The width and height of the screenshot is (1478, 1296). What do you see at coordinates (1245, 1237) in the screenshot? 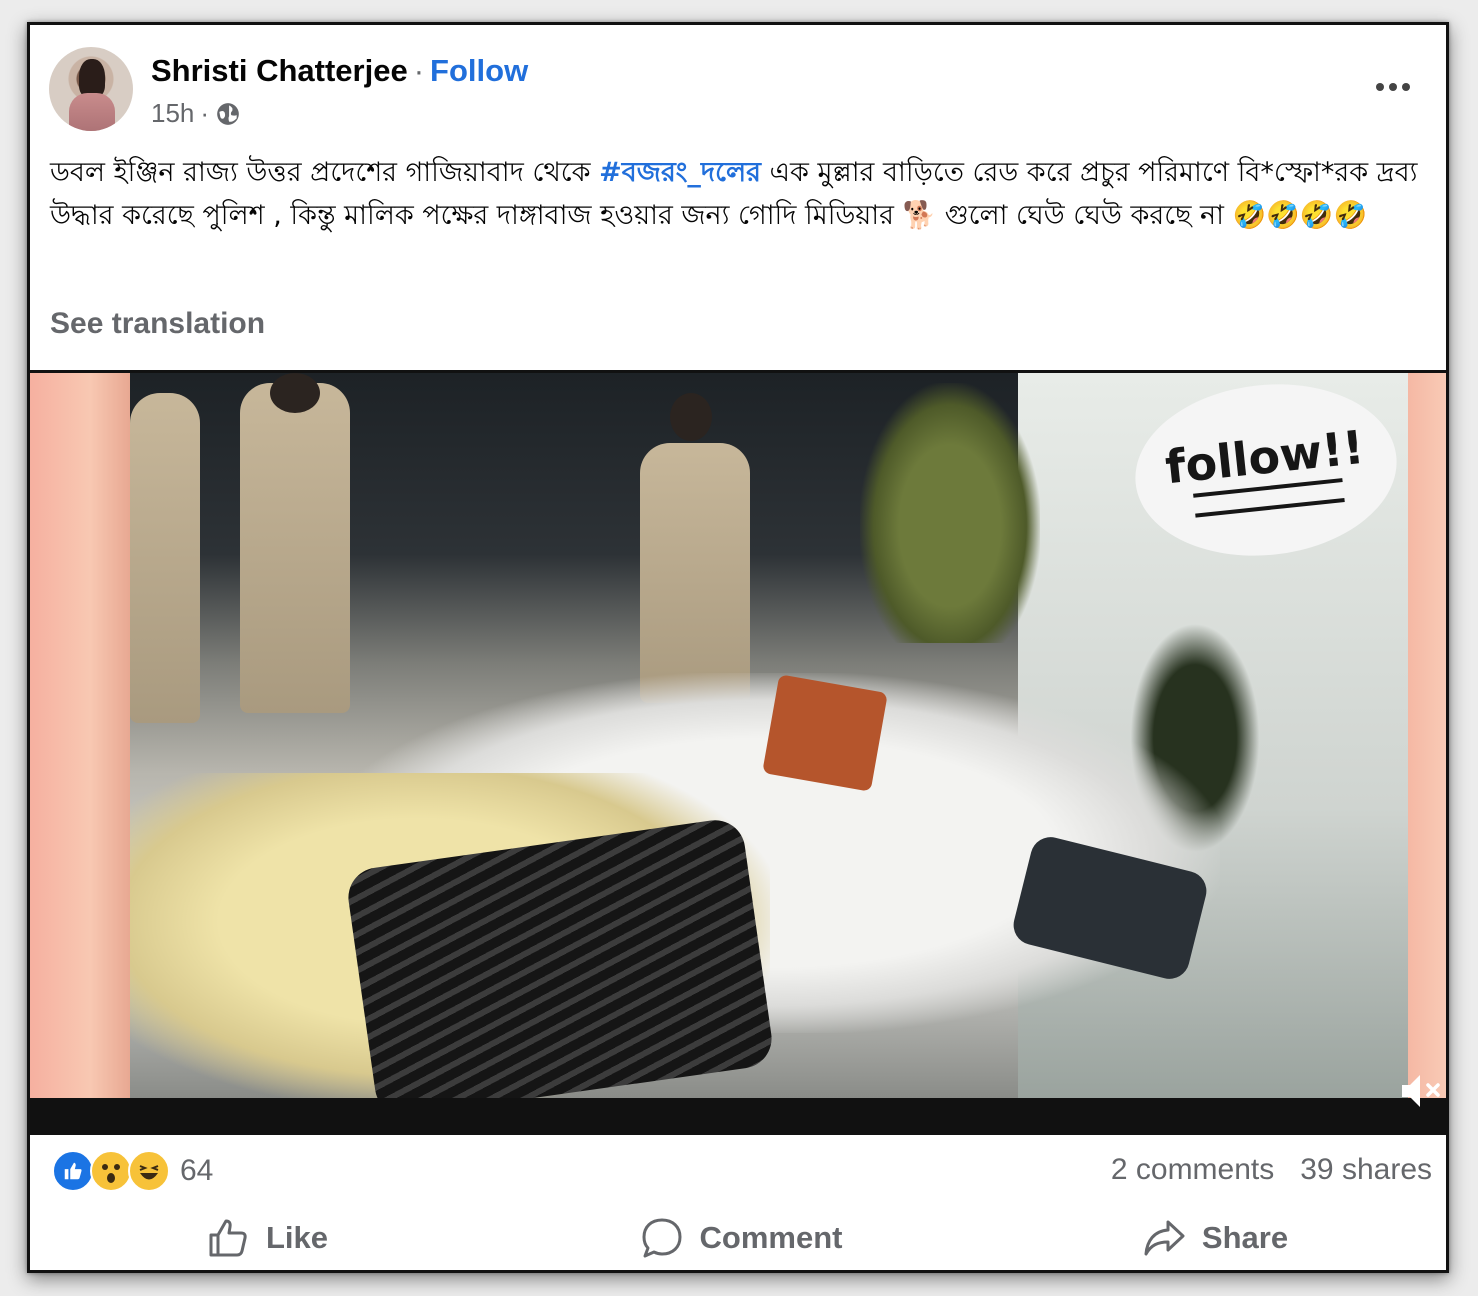
I see `share-label: Share` at bounding box center [1245, 1237].